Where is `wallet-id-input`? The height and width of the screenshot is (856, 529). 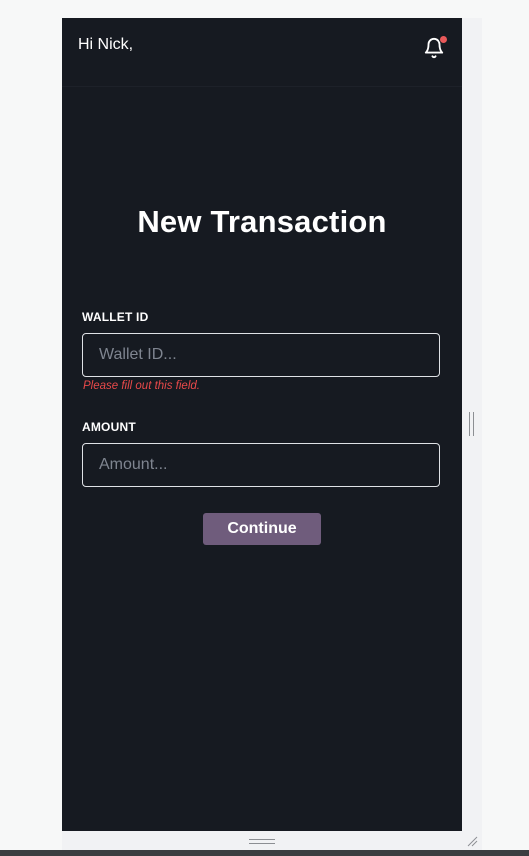
wallet-id-input is located at coordinates (261, 355).